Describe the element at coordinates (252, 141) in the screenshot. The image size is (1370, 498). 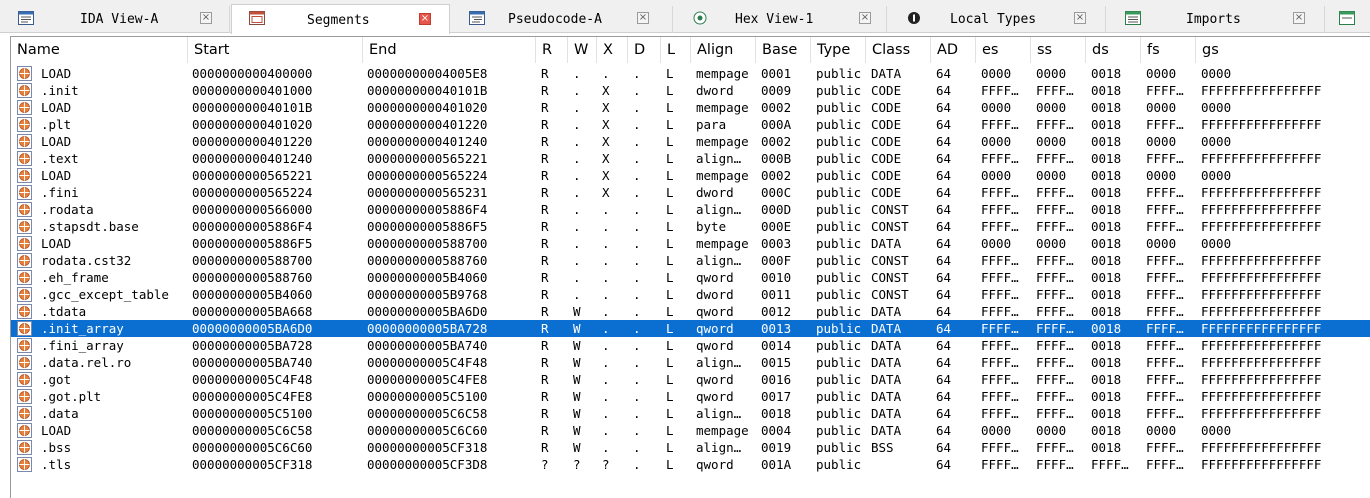
I see `cell-start: 0000000000401220` at that location.